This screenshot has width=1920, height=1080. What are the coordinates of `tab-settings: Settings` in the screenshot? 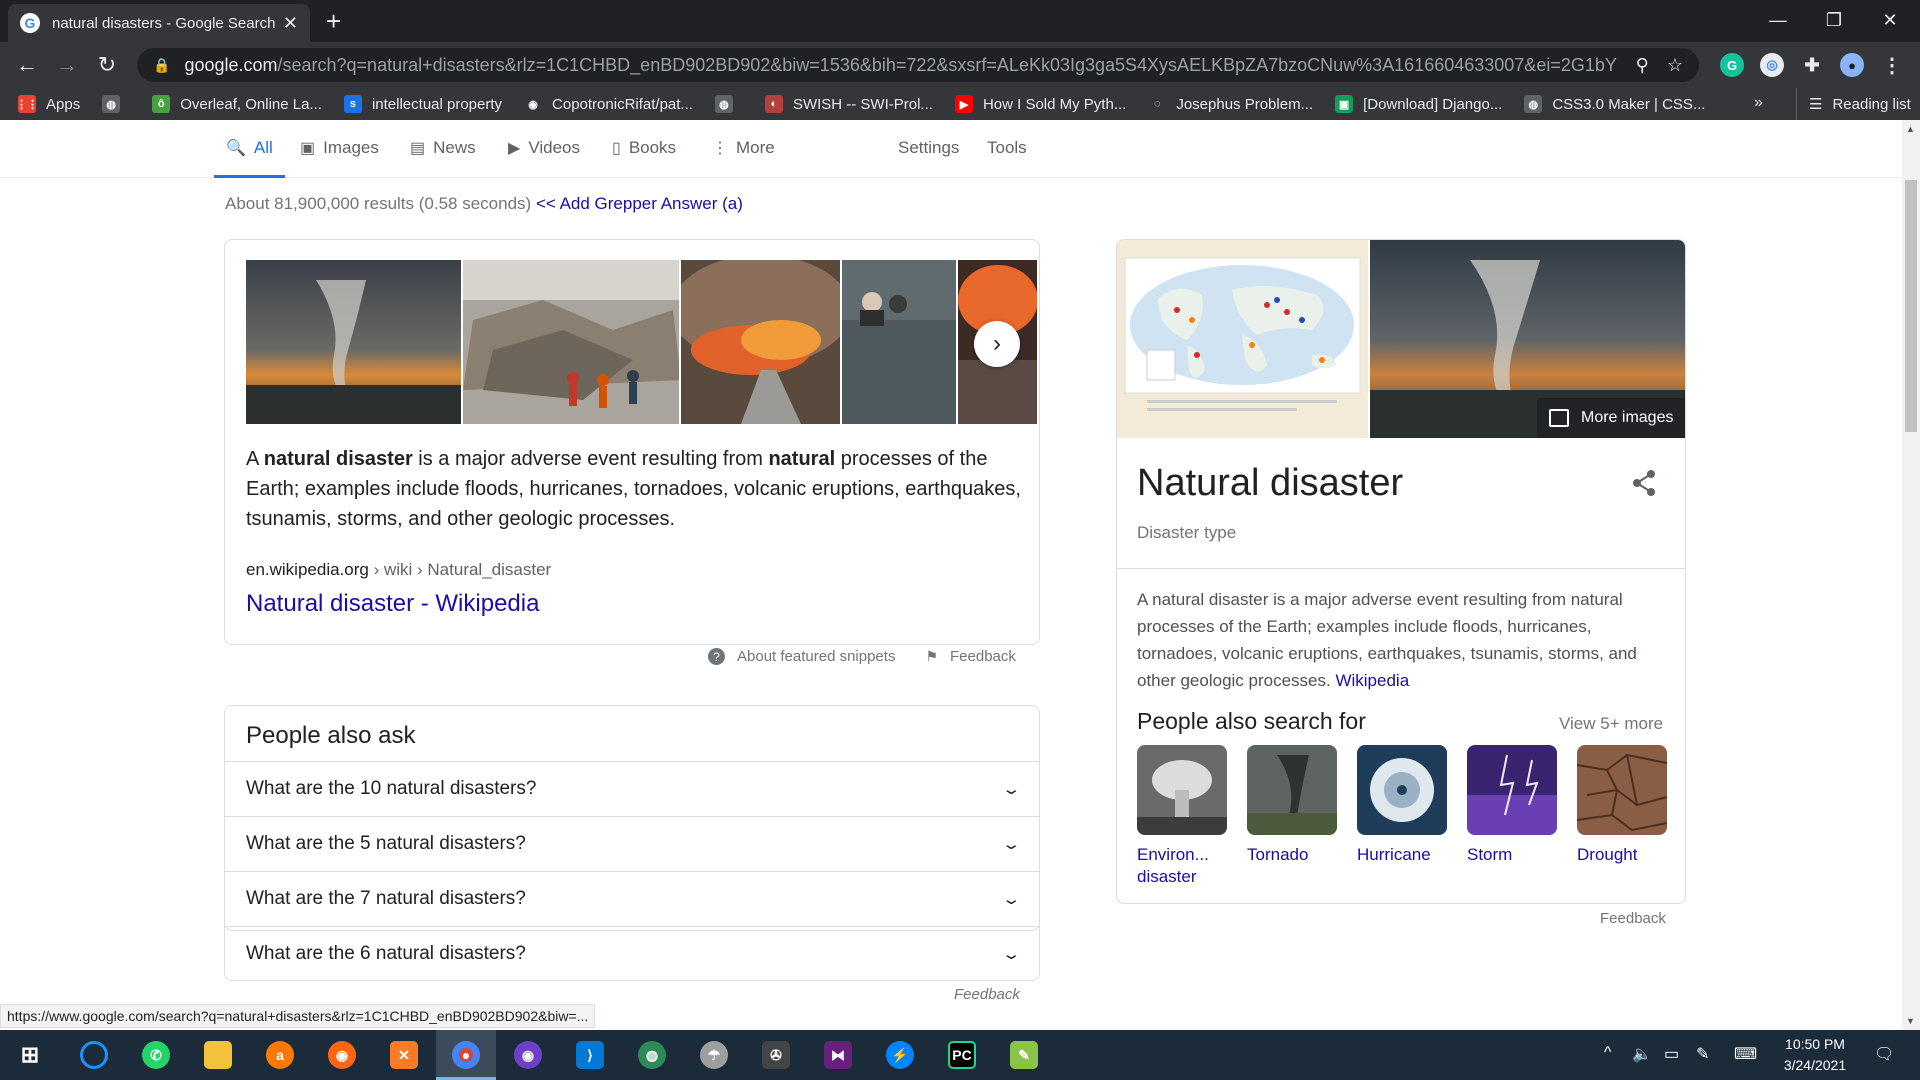 It's located at (928, 148).